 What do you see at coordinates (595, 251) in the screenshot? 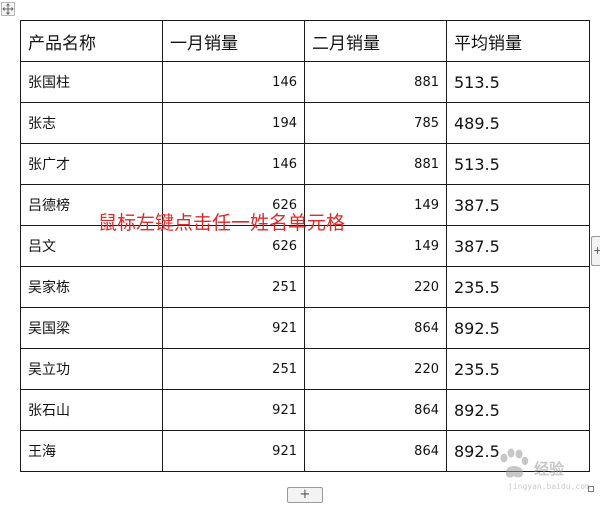
I see `add-column-button: +` at bounding box center [595, 251].